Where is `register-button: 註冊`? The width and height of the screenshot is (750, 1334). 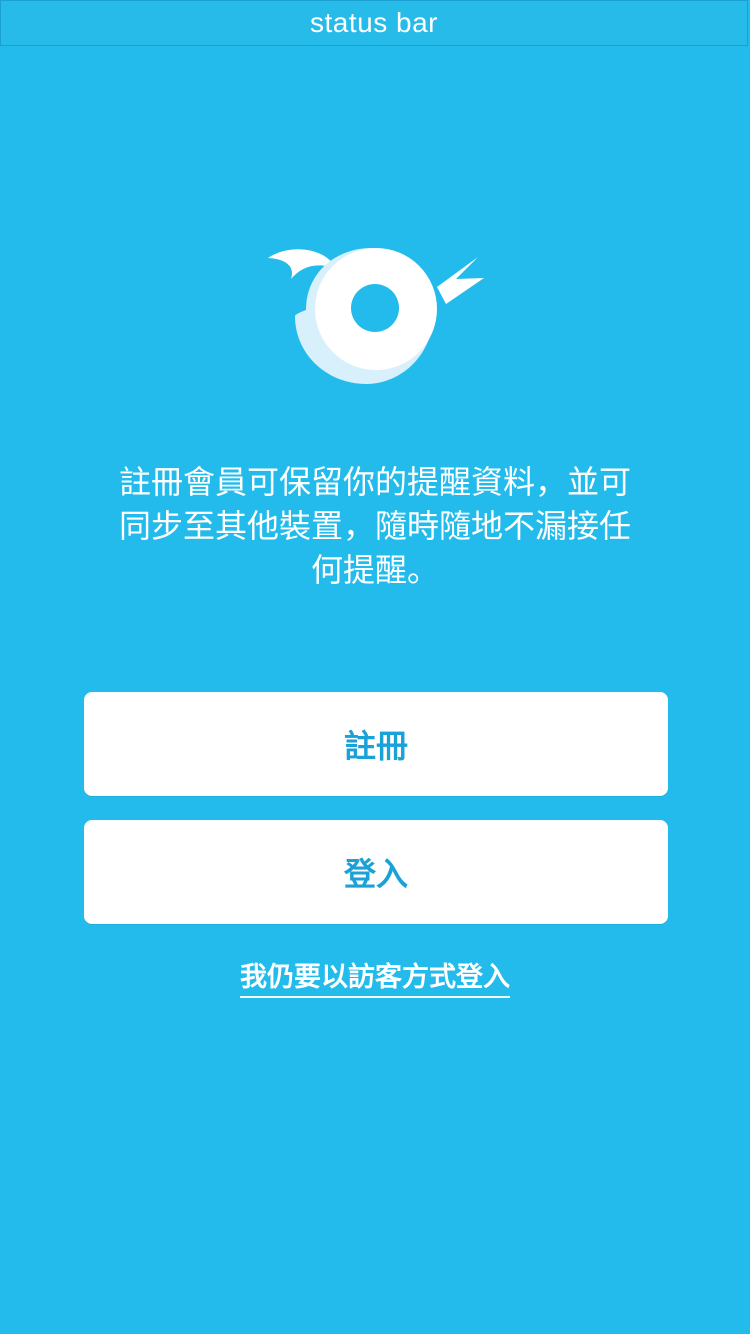 register-button: 註冊 is located at coordinates (376, 744).